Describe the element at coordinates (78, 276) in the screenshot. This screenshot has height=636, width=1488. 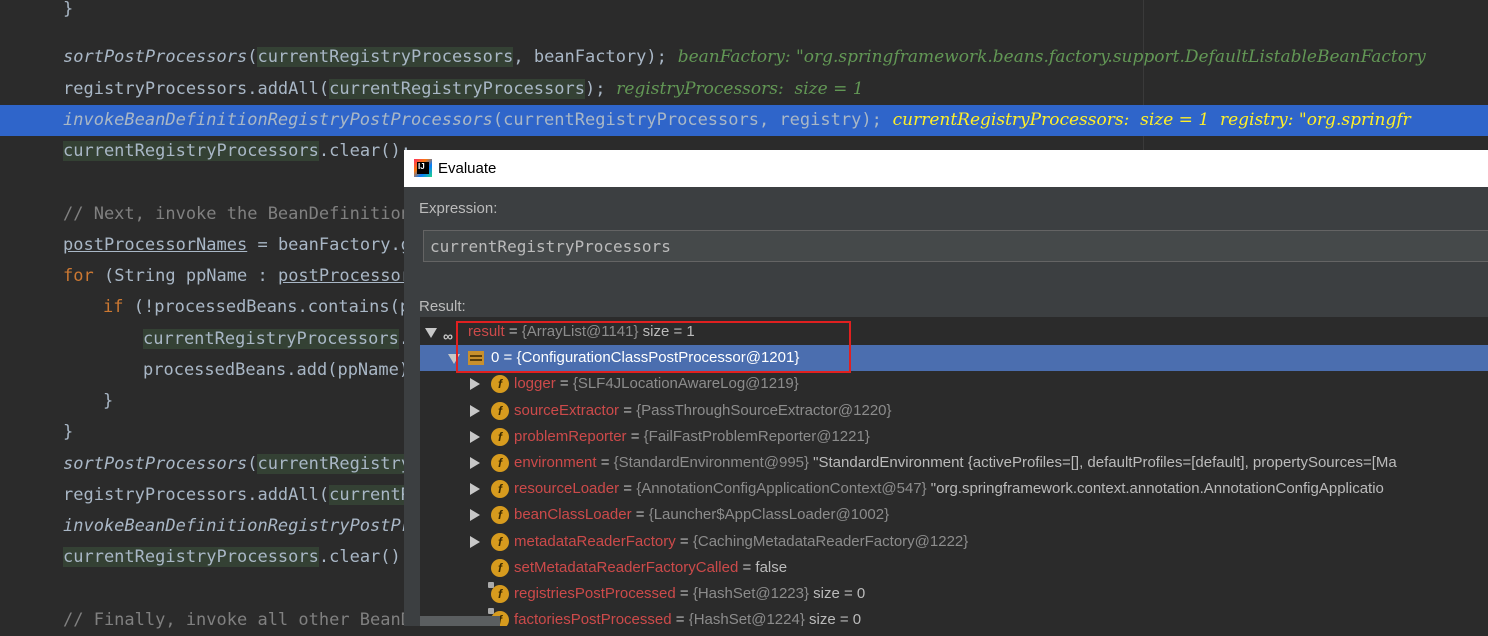
I see `code-token: for` at that location.